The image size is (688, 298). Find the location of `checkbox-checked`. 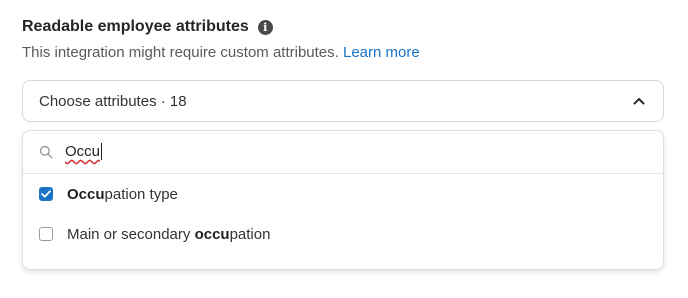

checkbox-checked is located at coordinates (46, 194).